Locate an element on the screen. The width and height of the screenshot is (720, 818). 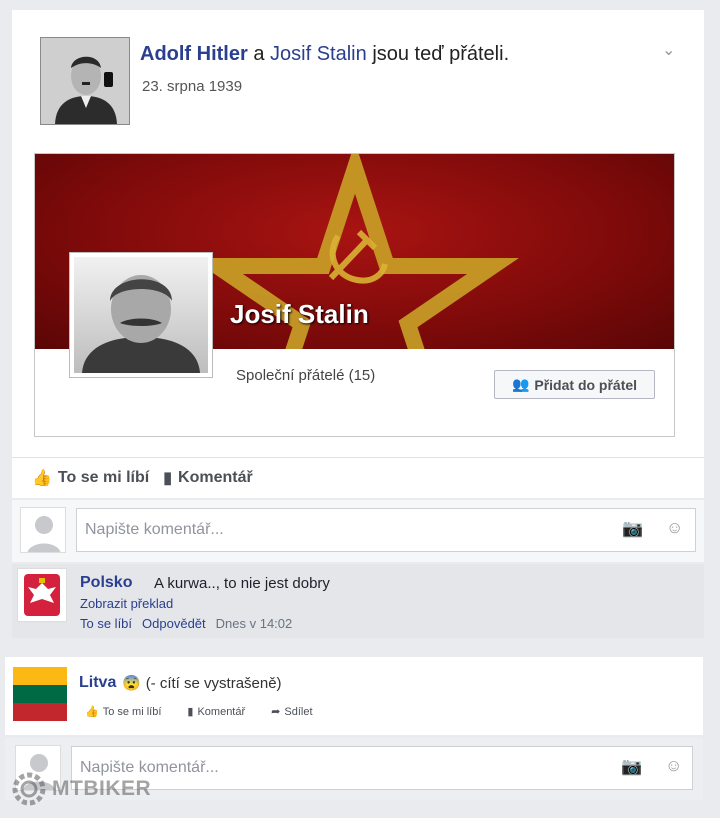
watermark: MTBIKER is located at coordinates (80, 789).